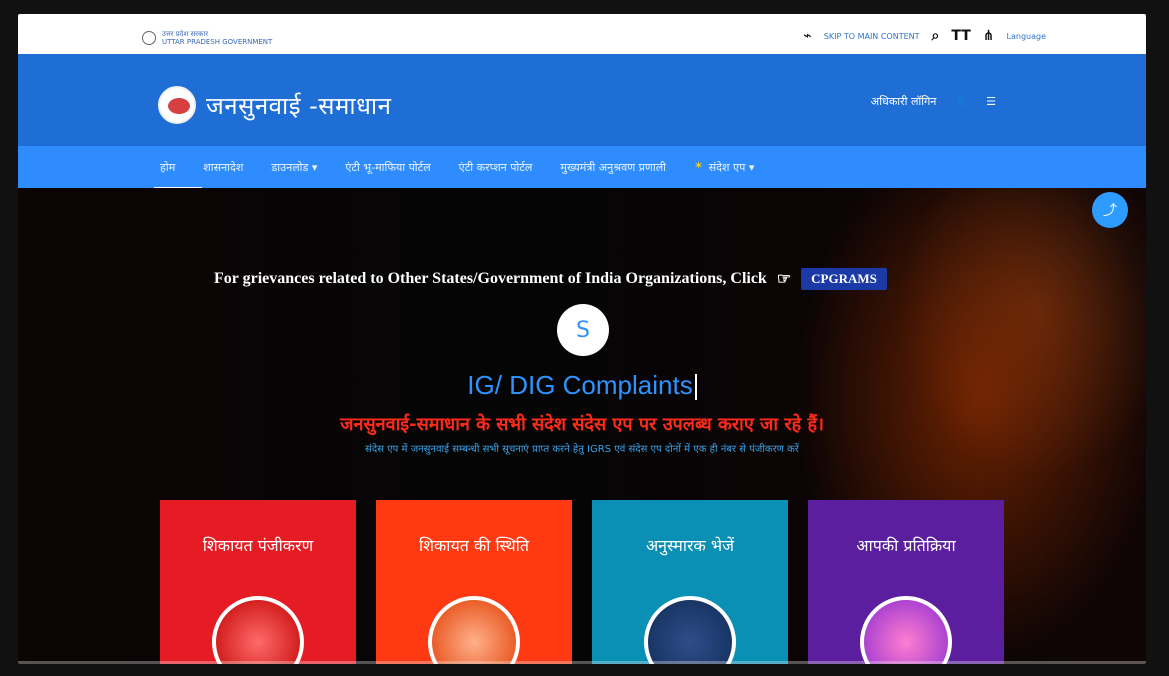 Image resolution: width=1169 pixels, height=676 pixels. Describe the element at coordinates (872, 36) in the screenshot. I see `skip-to-main-content-link: SKIP TO MAIN CONTENT` at that location.